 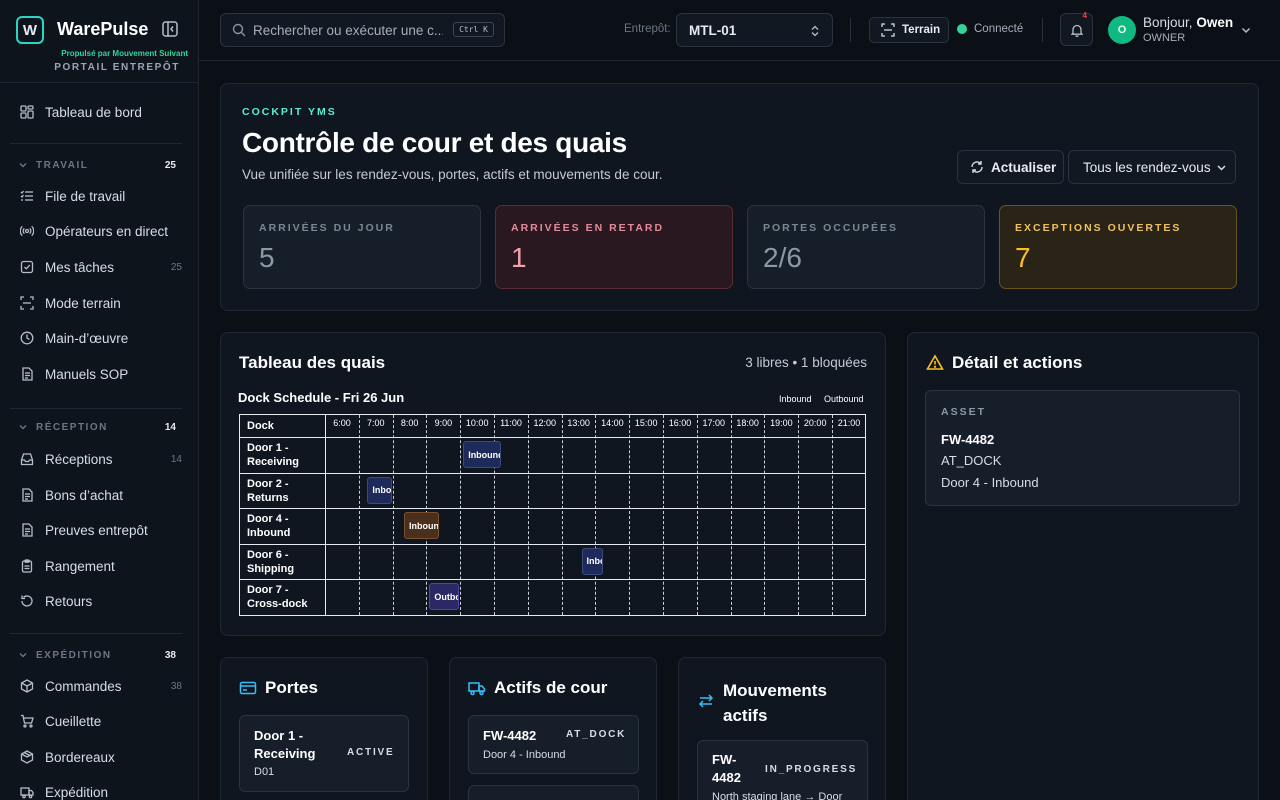 What do you see at coordinates (775, 703) in the screenshot?
I see `movements-title-text: Mouvements actifs` at bounding box center [775, 703].